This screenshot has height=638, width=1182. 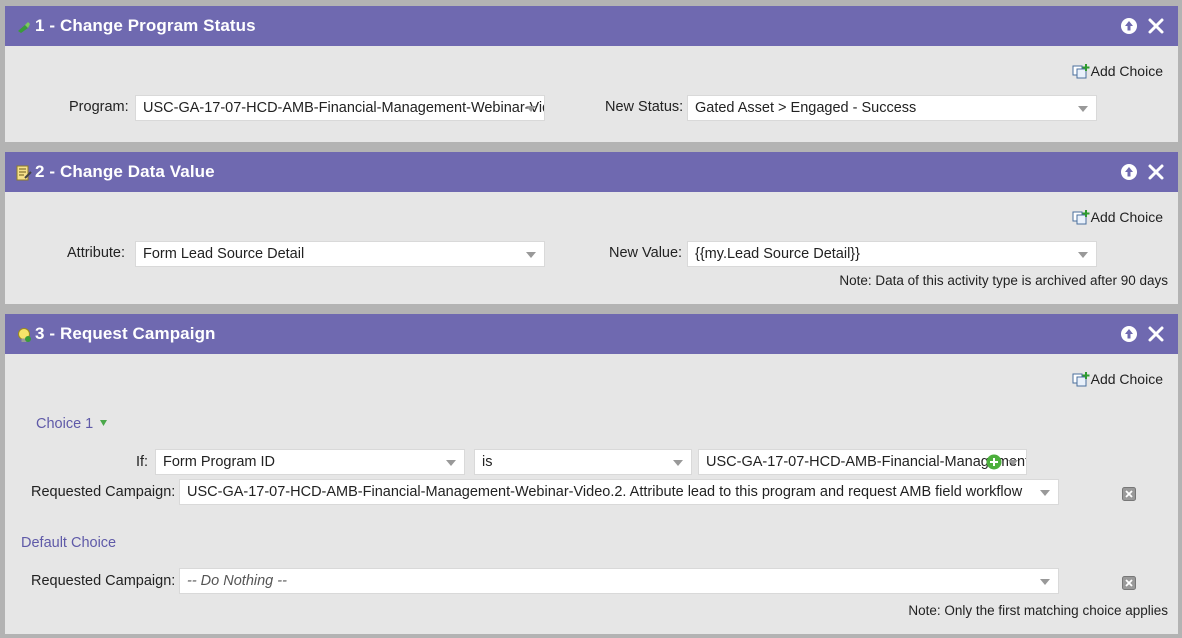 What do you see at coordinates (892, 254) in the screenshot?
I see `new-value-input: {{my.Lead Source Detail}}` at bounding box center [892, 254].